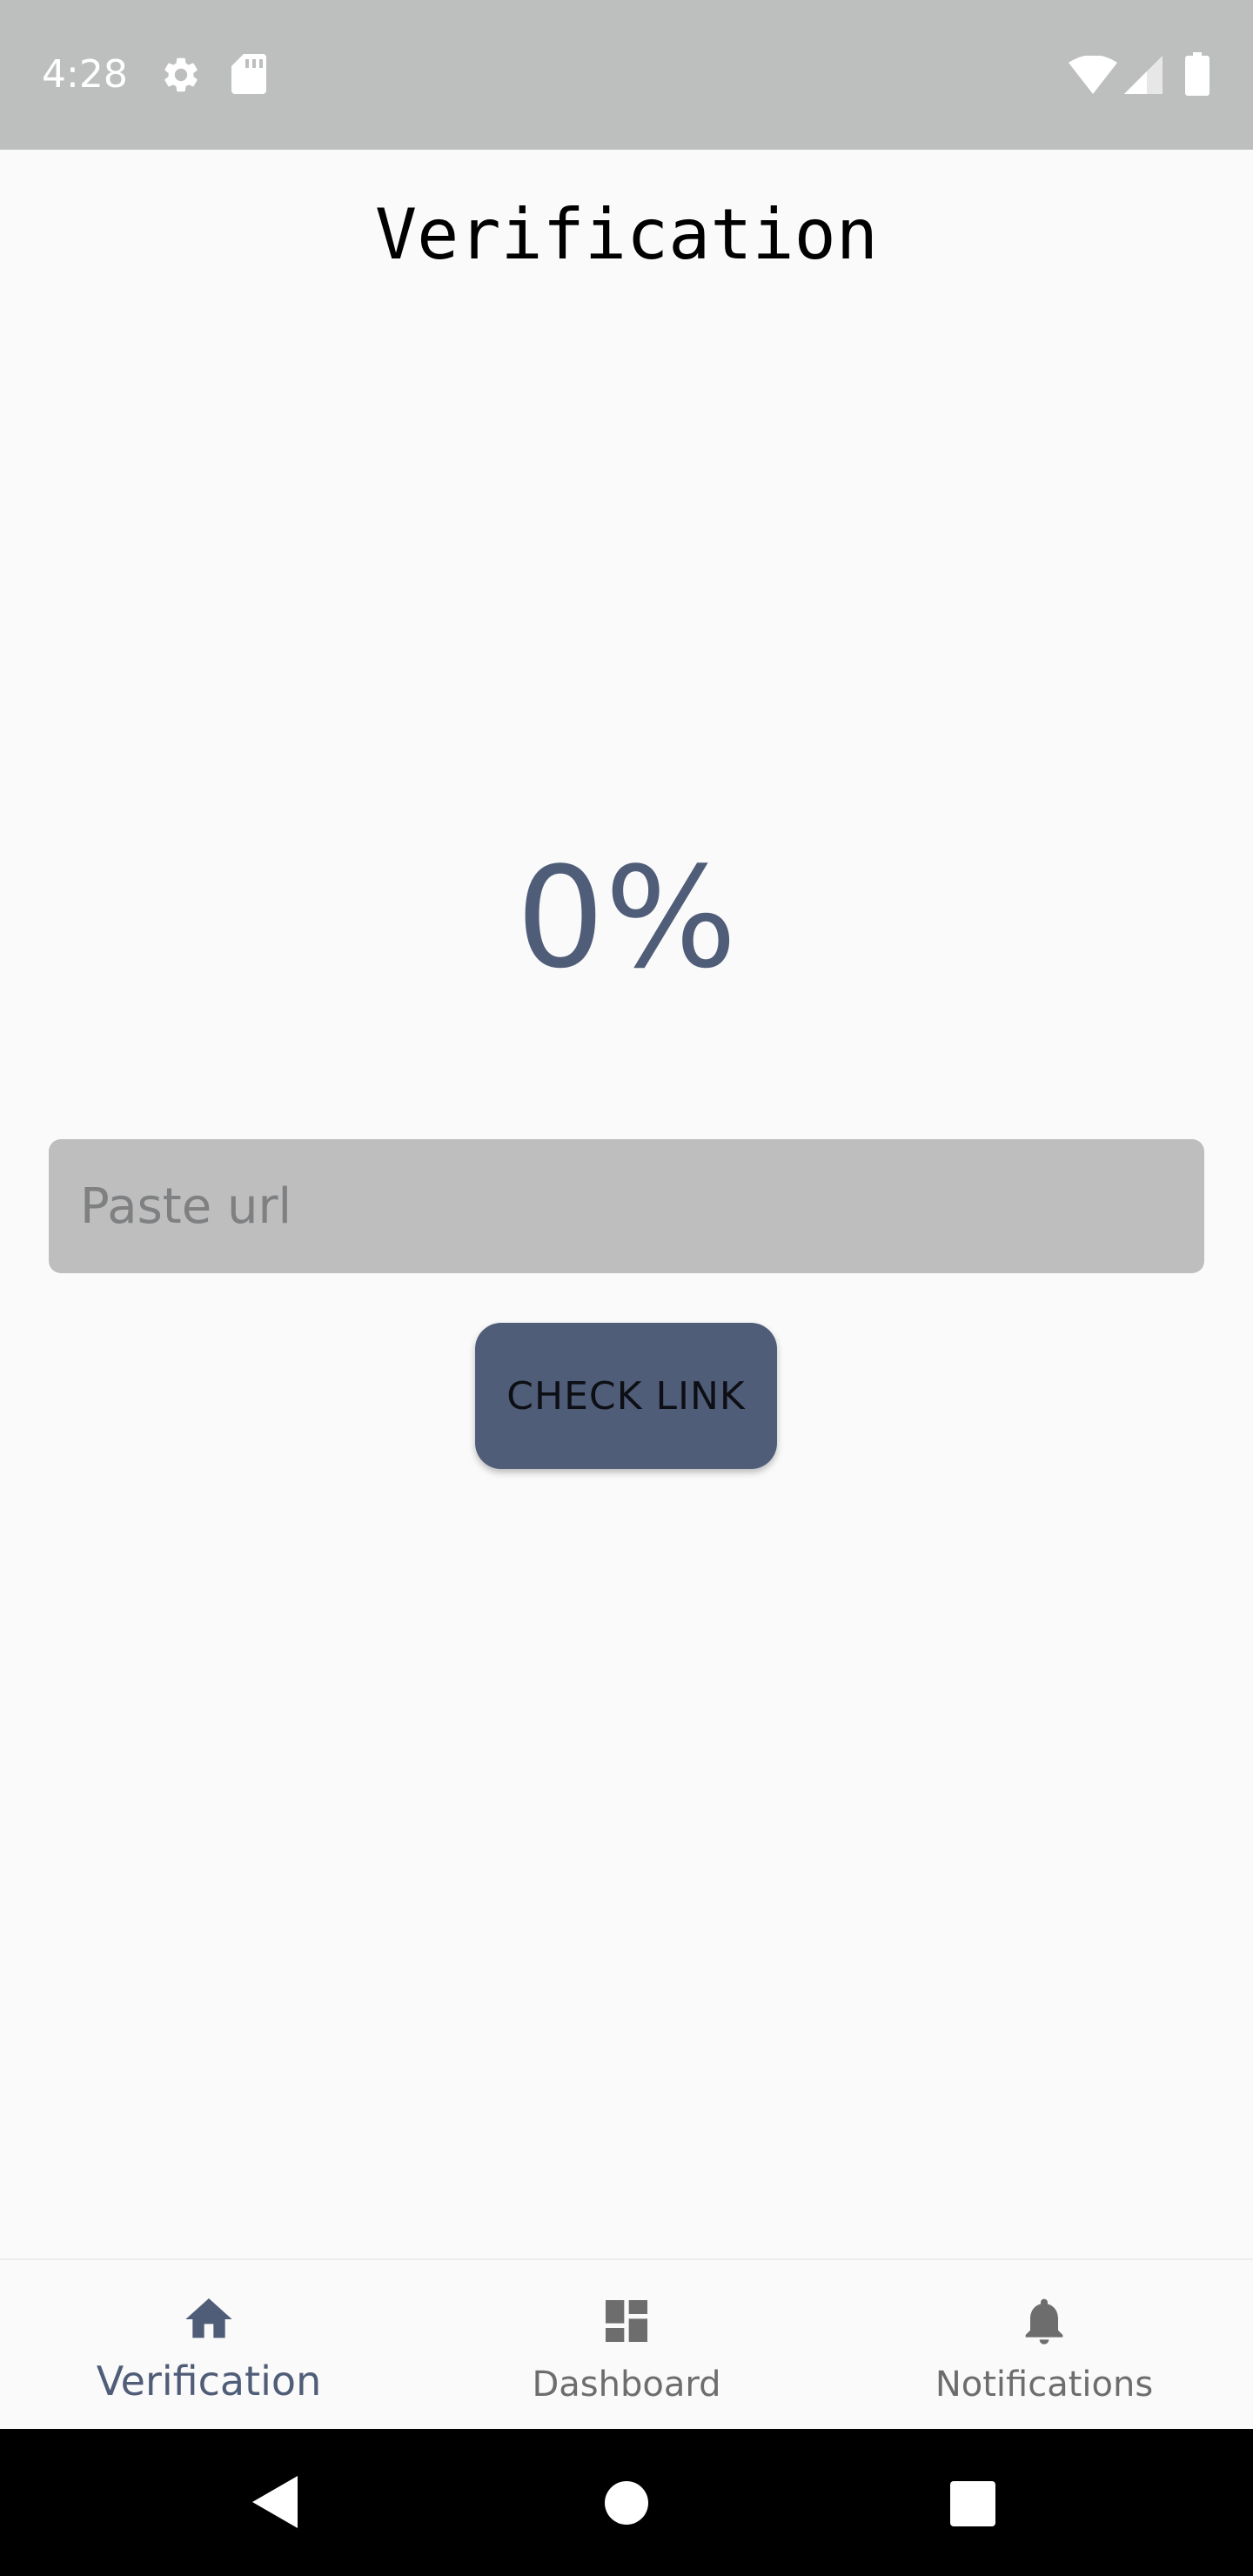  What do you see at coordinates (1143, 77) in the screenshot?
I see `cellular-signal-icon` at bounding box center [1143, 77].